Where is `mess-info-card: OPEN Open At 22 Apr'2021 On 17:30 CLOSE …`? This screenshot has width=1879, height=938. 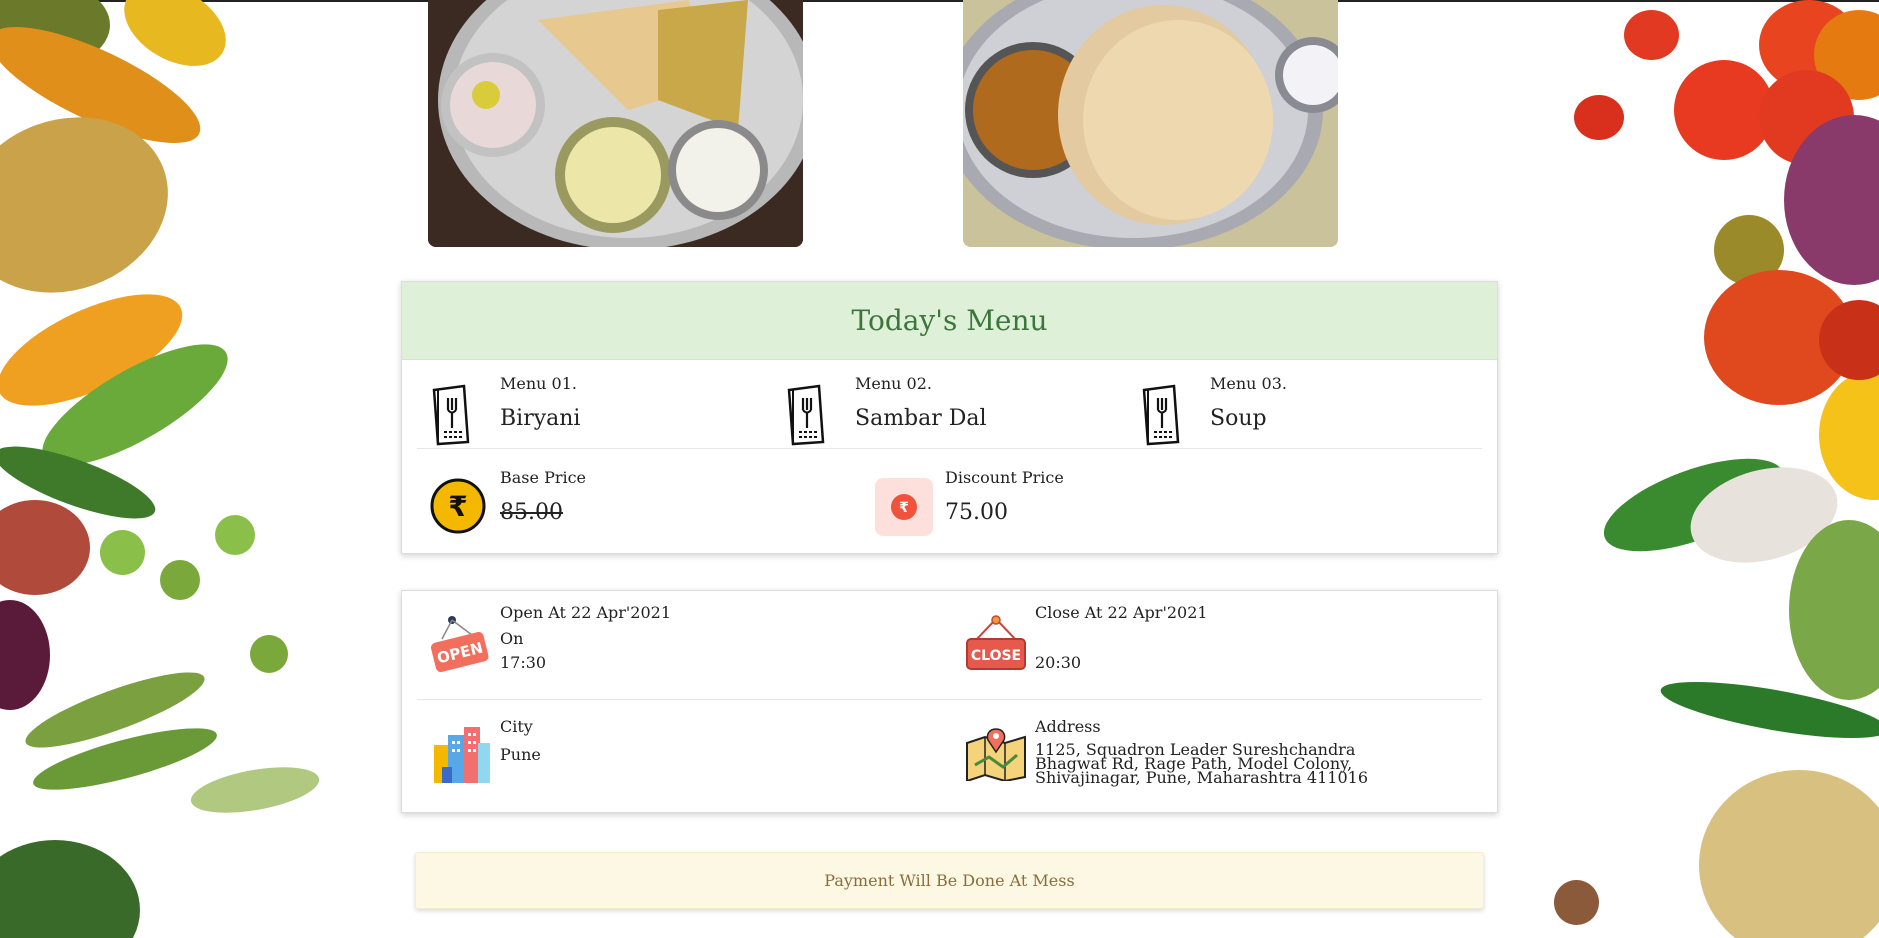 mess-info-card: OPEN Open At 22 Apr'2021 On 17:30 CLOSE … is located at coordinates (949, 701).